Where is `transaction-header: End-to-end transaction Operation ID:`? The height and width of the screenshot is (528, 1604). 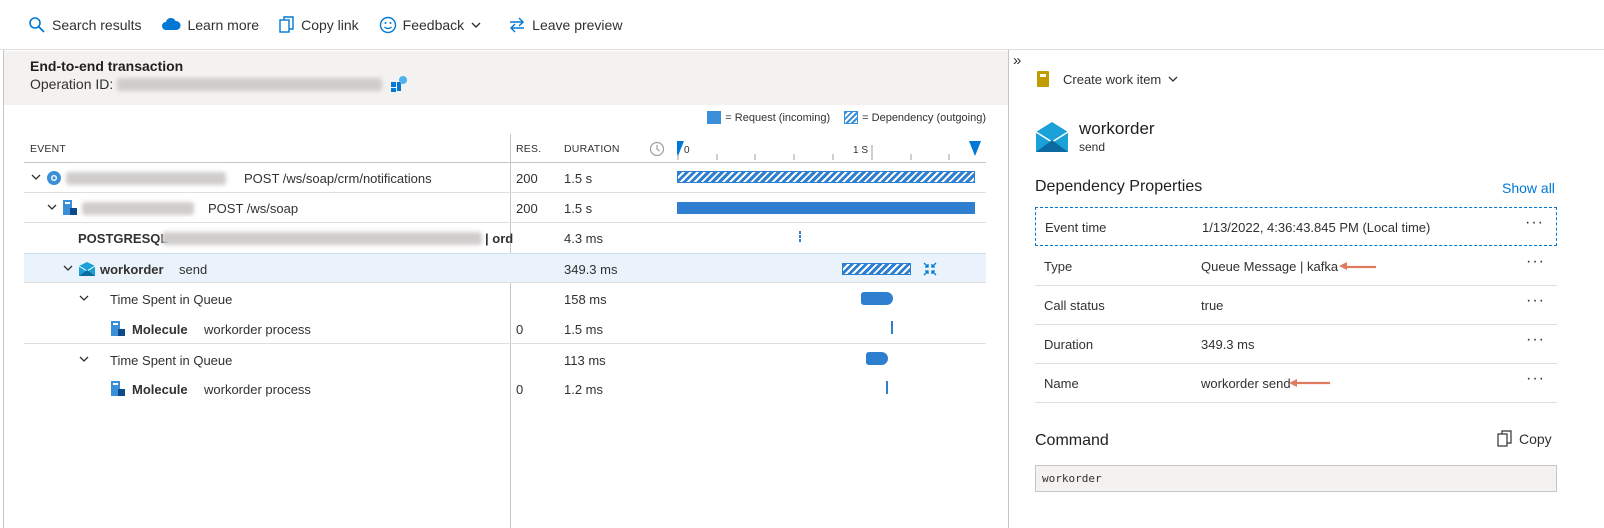 transaction-header: End-to-end transaction Operation ID: is located at coordinates (506, 78).